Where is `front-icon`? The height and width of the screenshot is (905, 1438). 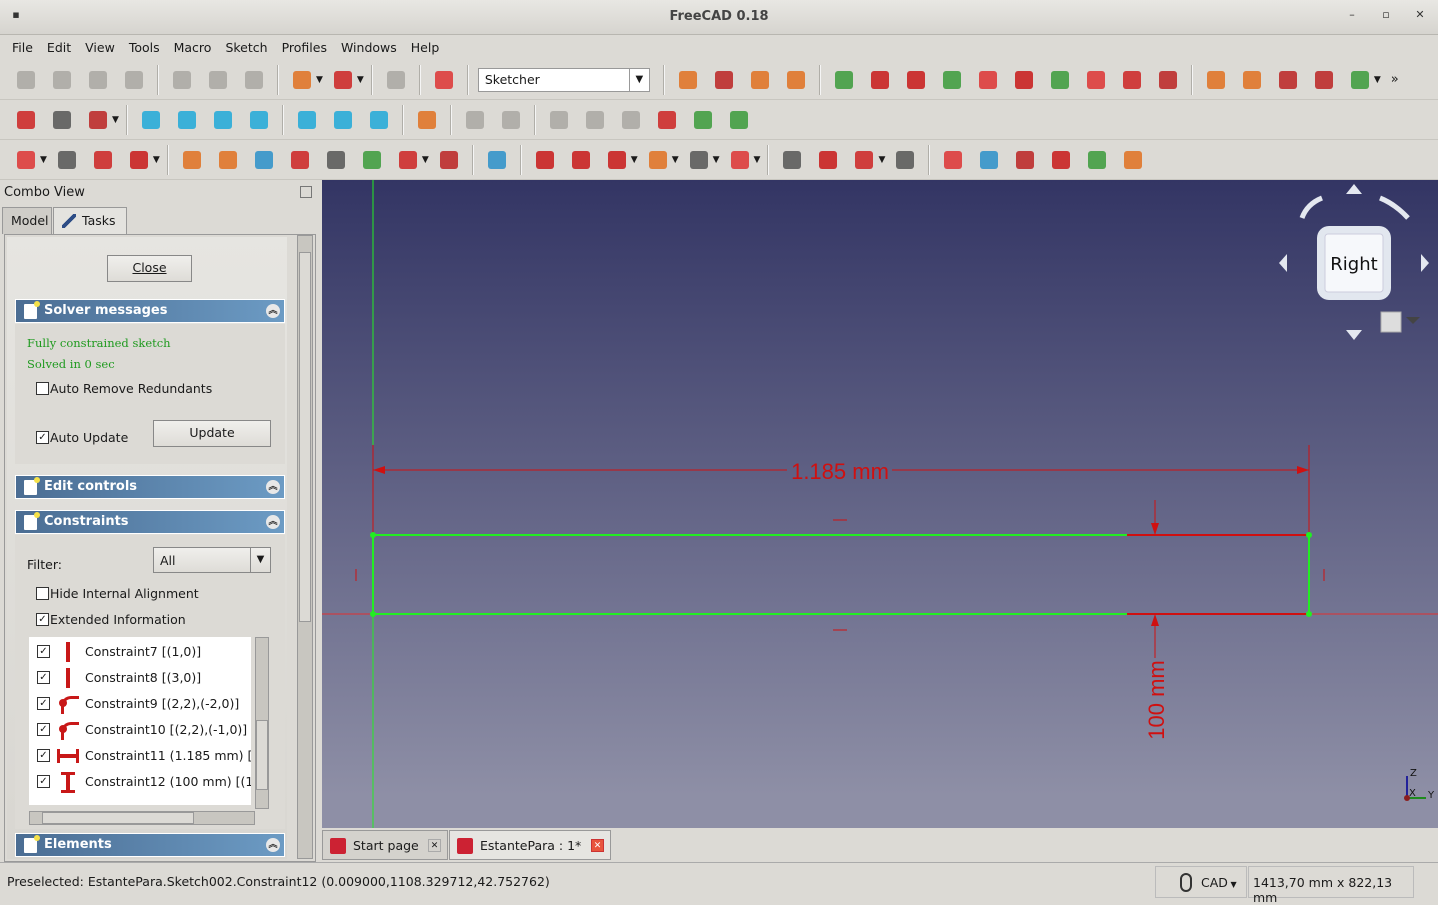
front-icon is located at coordinates (187, 120).